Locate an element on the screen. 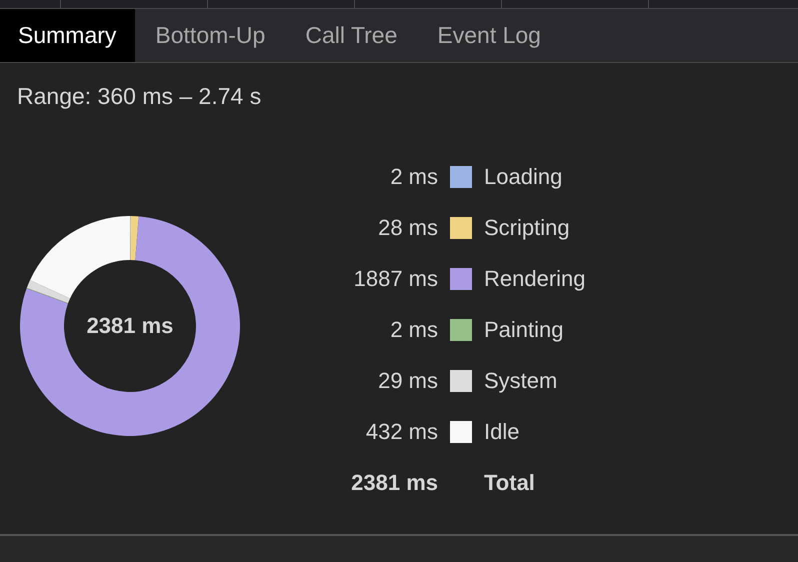 This screenshot has width=798, height=562. tab: Call Tree is located at coordinates (351, 35).